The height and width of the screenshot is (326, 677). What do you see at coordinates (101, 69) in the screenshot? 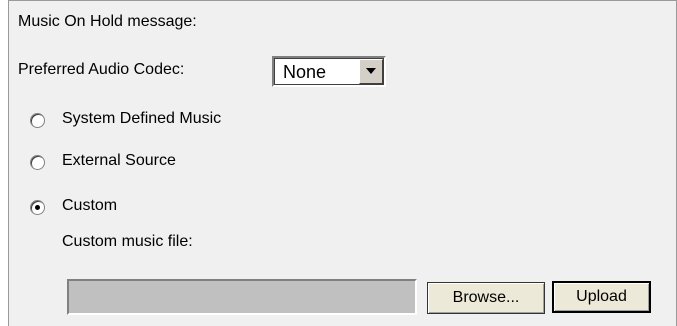
I see `codec-label: Preferred Audio Codec:` at bounding box center [101, 69].